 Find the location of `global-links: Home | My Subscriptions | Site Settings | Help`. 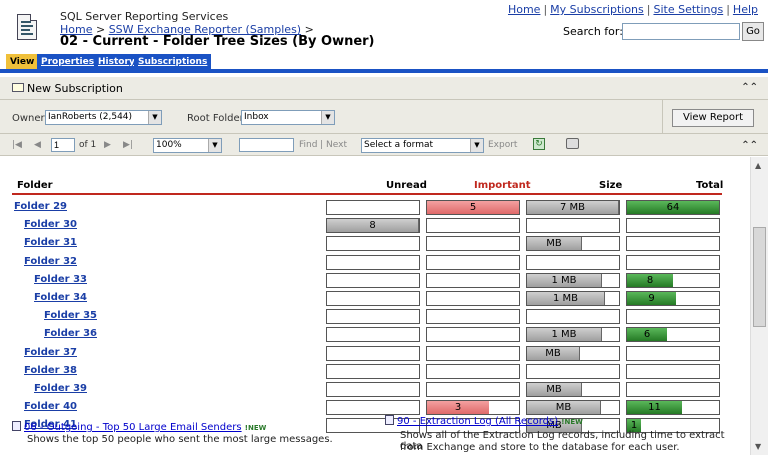

global-links: Home | My Subscriptions | Site Settings | Help is located at coordinates (632, 9).